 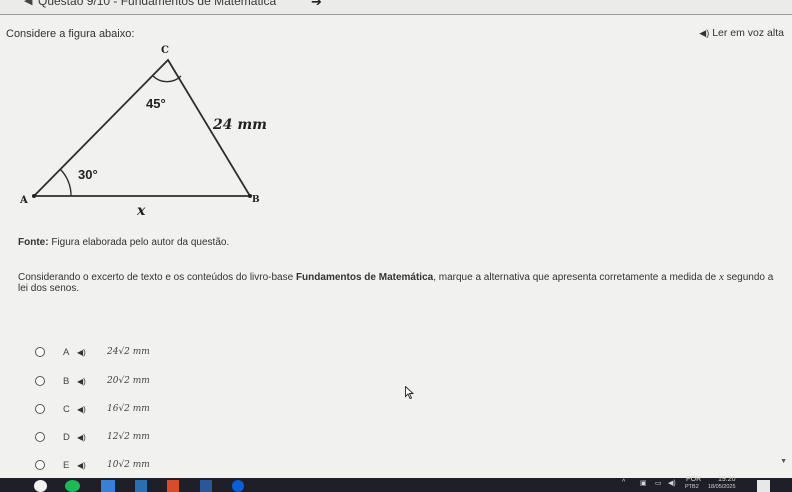 I want to click on scroll-down-icon: ▼, so click(x=783, y=461).